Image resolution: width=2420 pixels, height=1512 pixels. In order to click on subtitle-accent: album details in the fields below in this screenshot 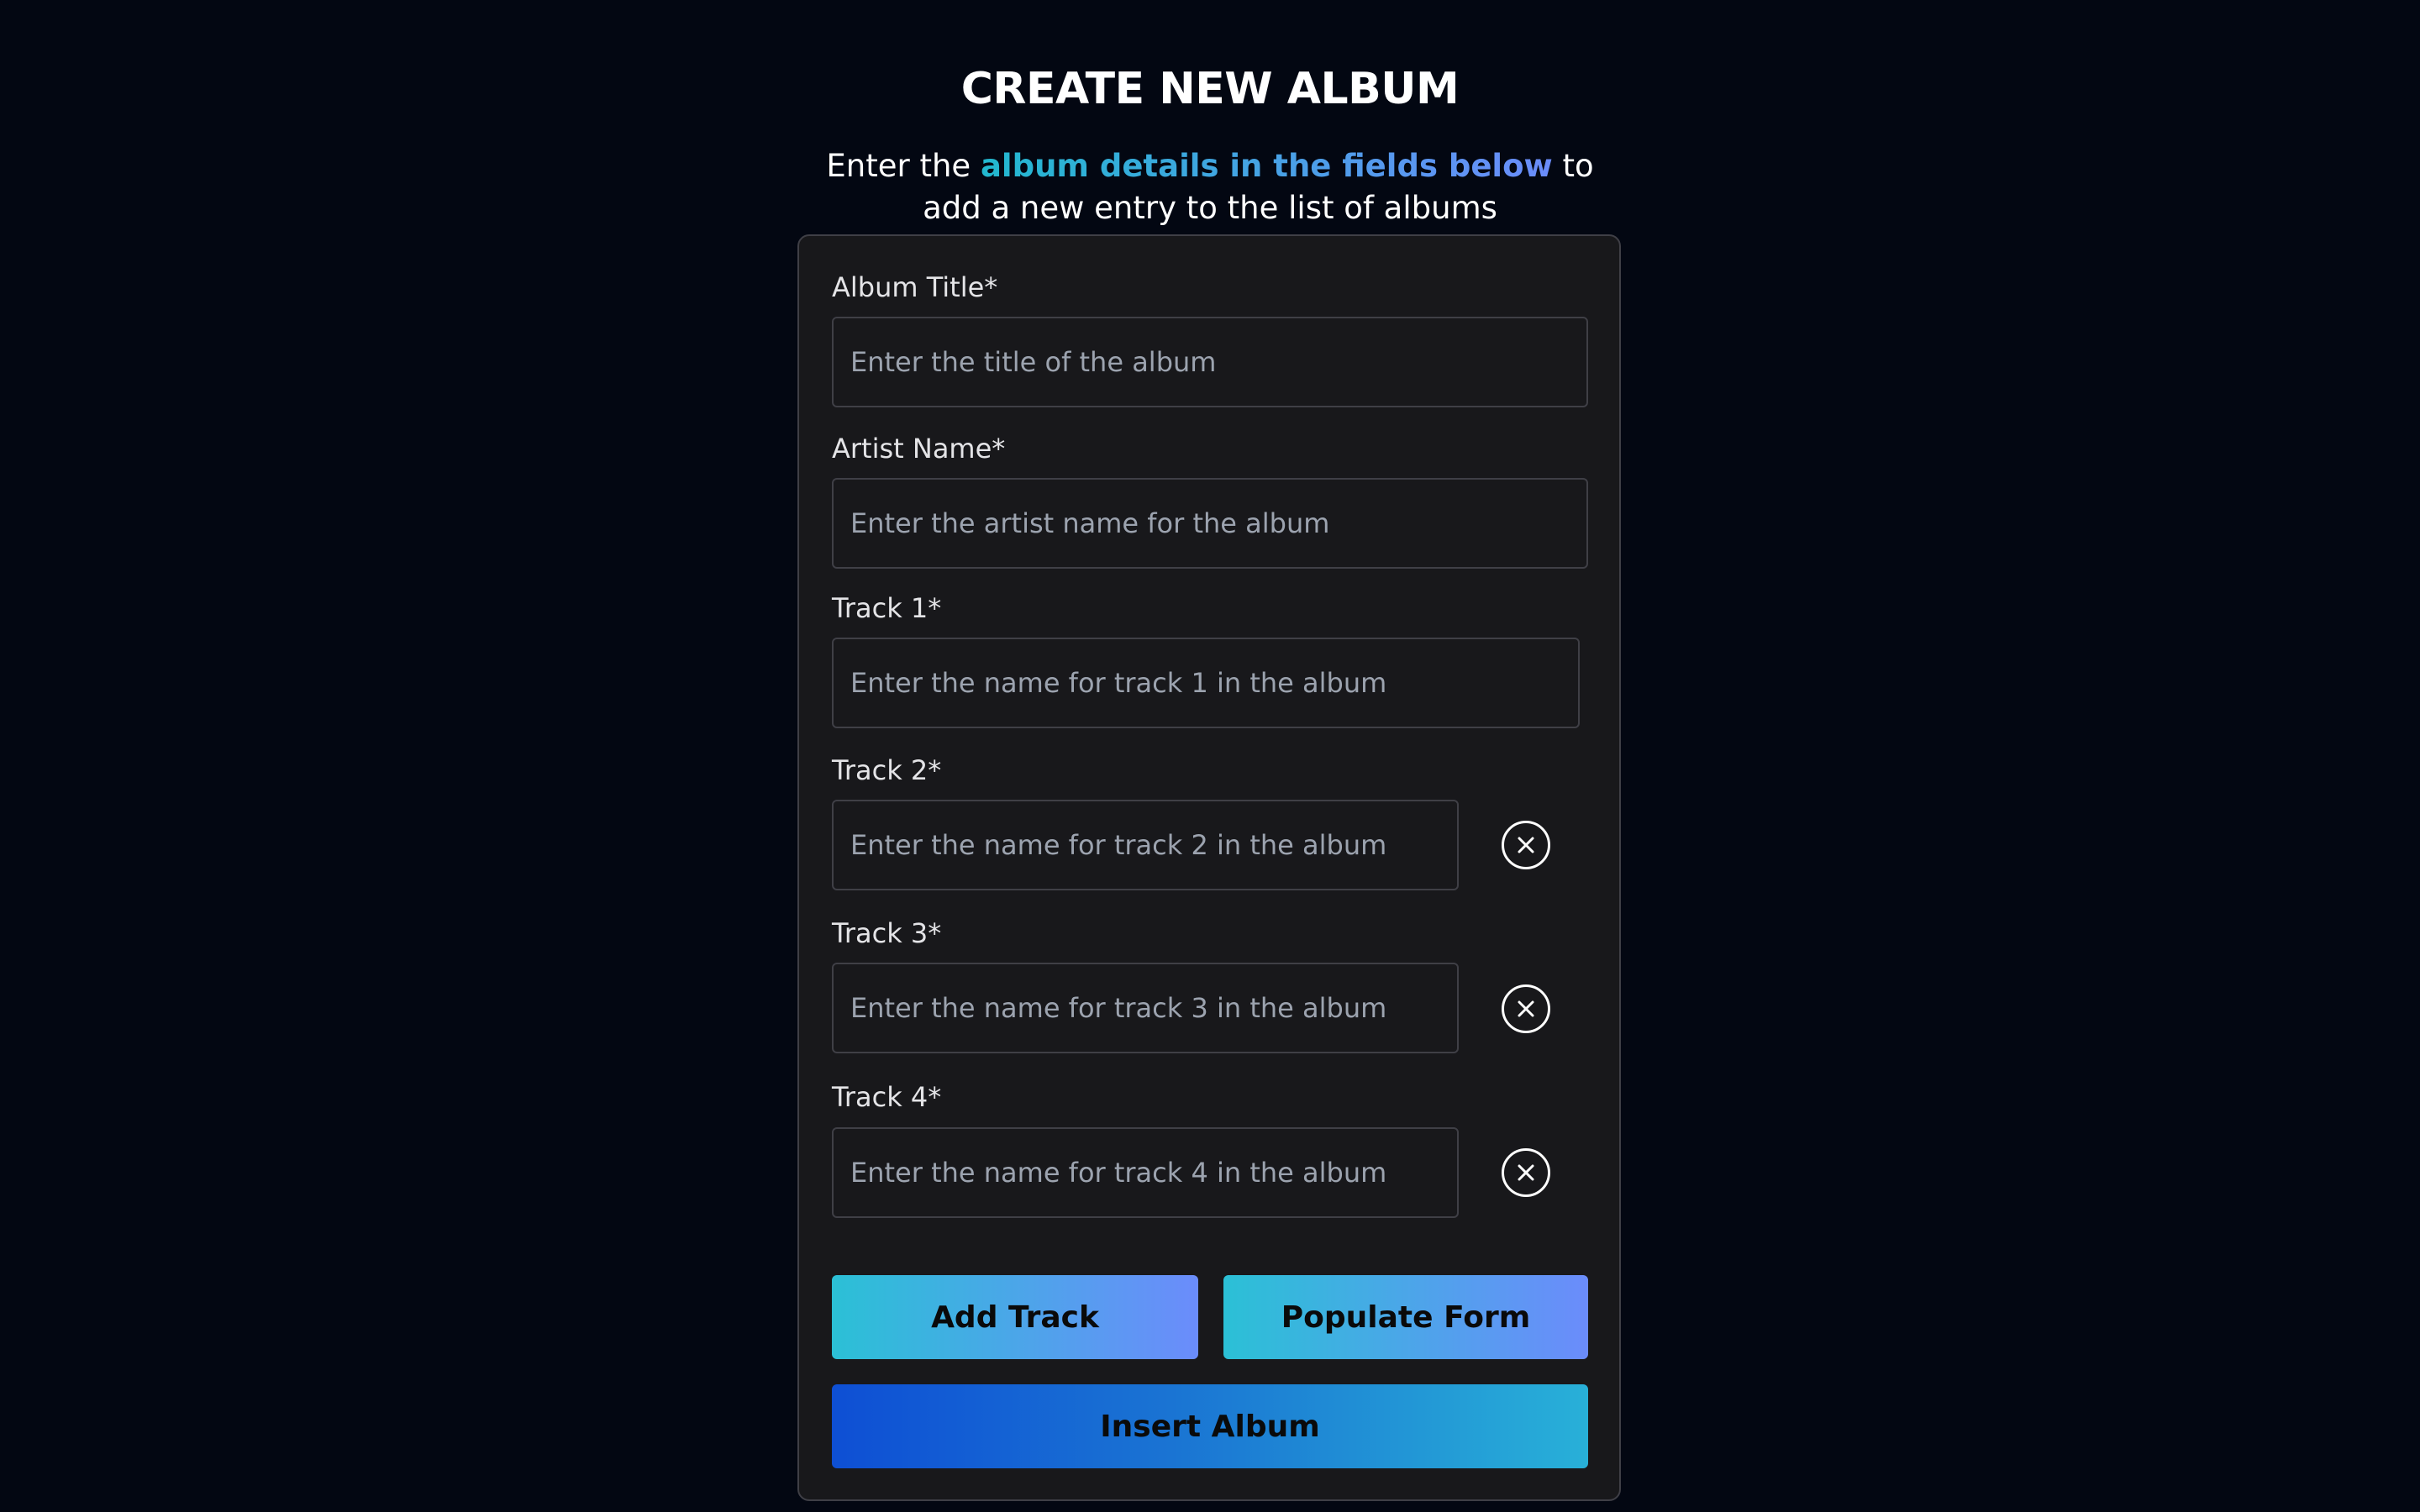, I will do `click(1266, 166)`.